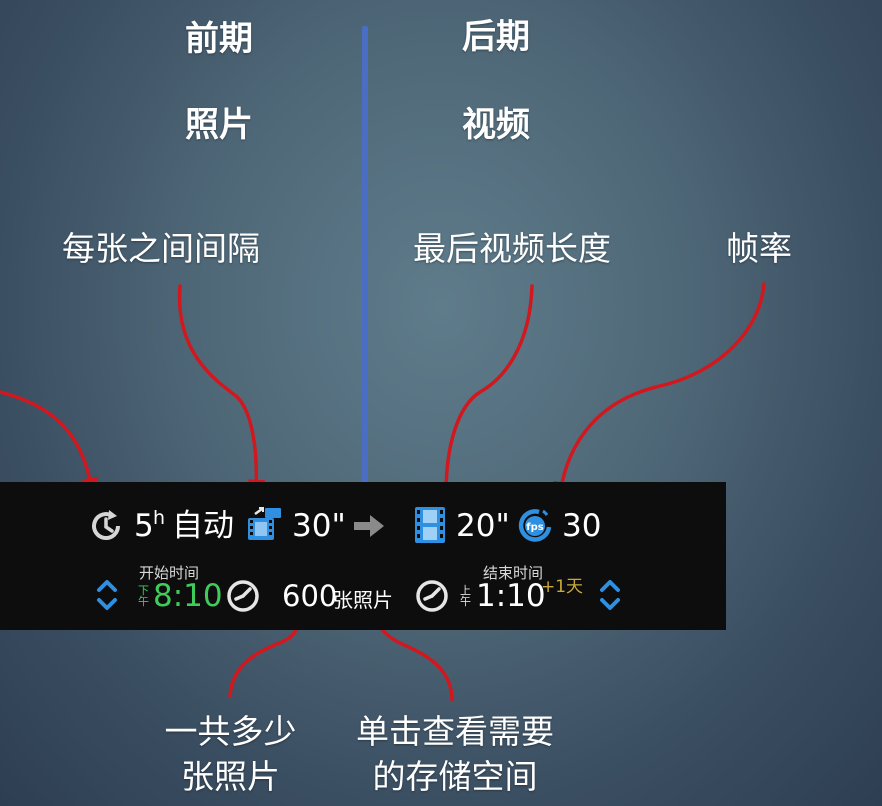 The width and height of the screenshot is (882, 806). I want to click on annotation-storage-line1: 单击查看需要, so click(455, 731).